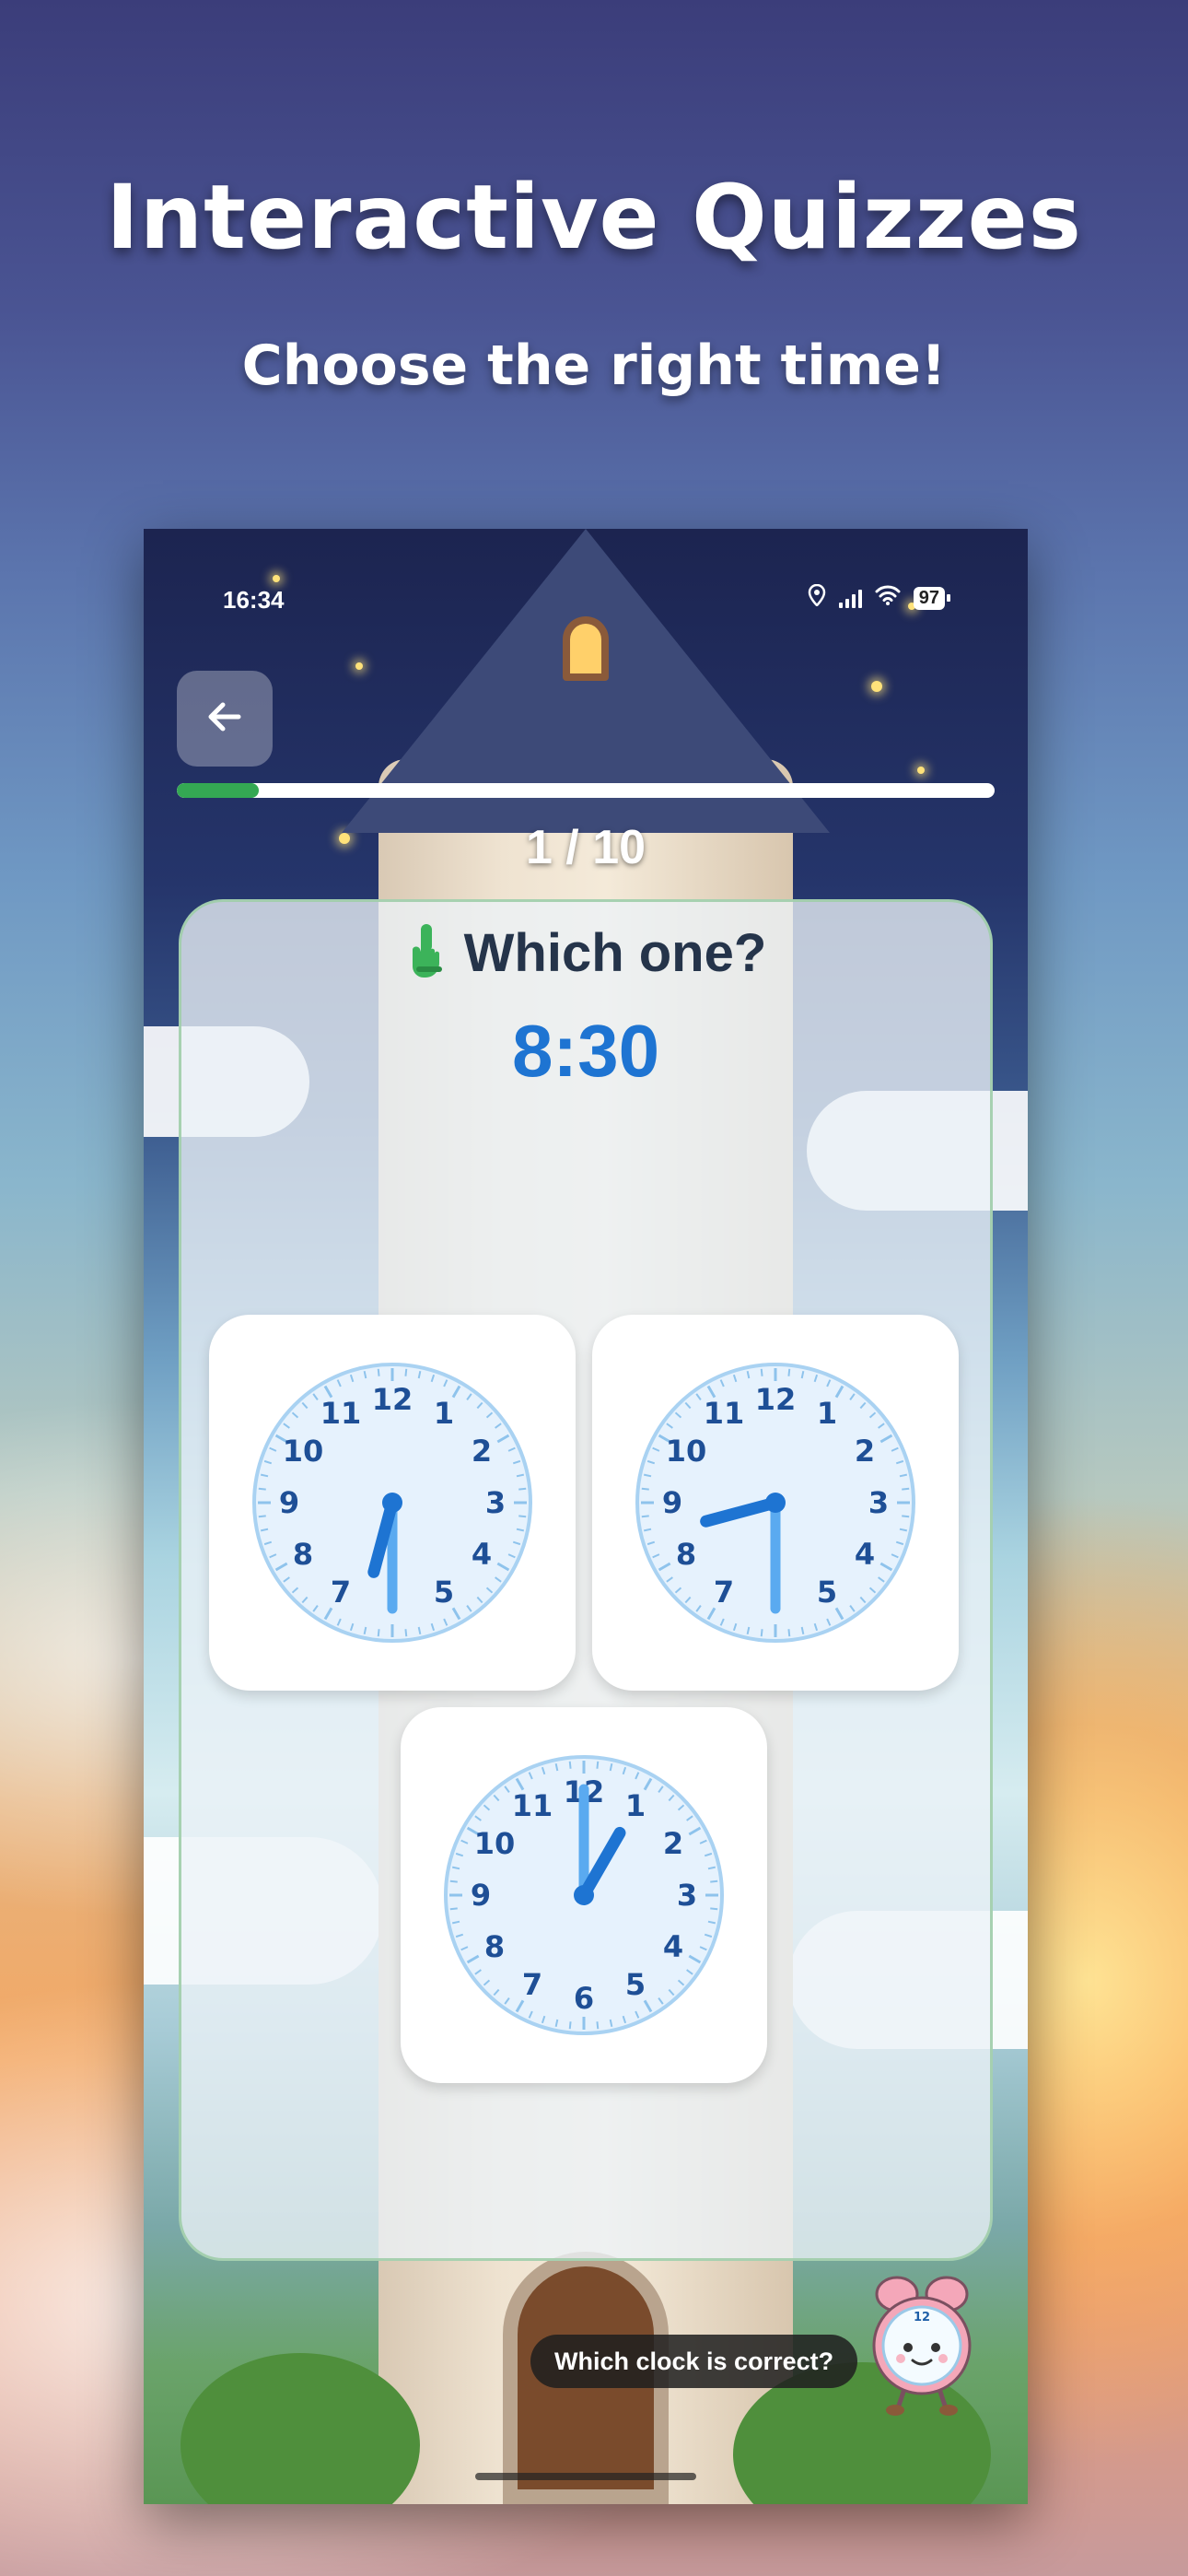 The image size is (1188, 2576). What do you see at coordinates (850, 598) in the screenshot?
I see `signal-icon` at bounding box center [850, 598].